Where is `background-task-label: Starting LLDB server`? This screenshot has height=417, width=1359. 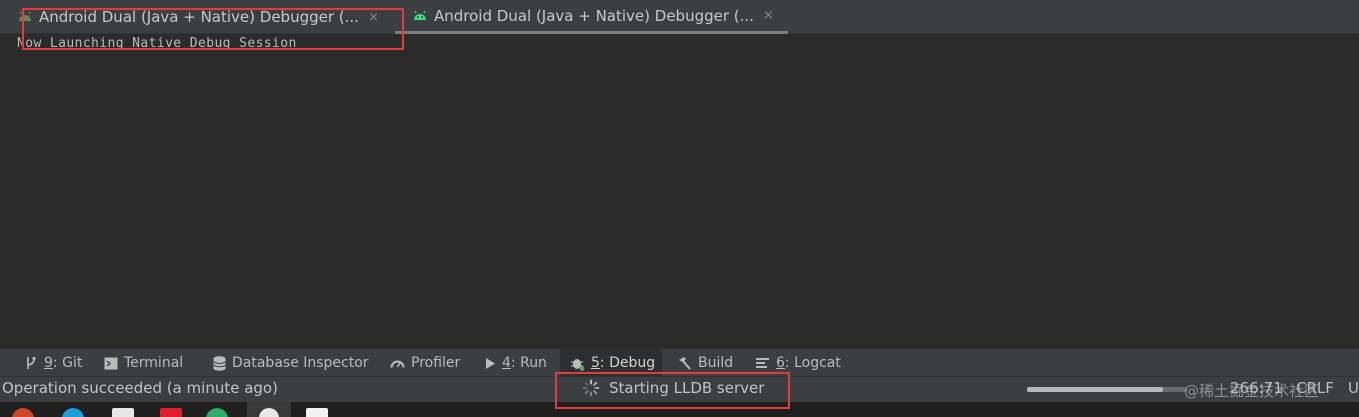
background-task-label: Starting LLDB server is located at coordinates (687, 388).